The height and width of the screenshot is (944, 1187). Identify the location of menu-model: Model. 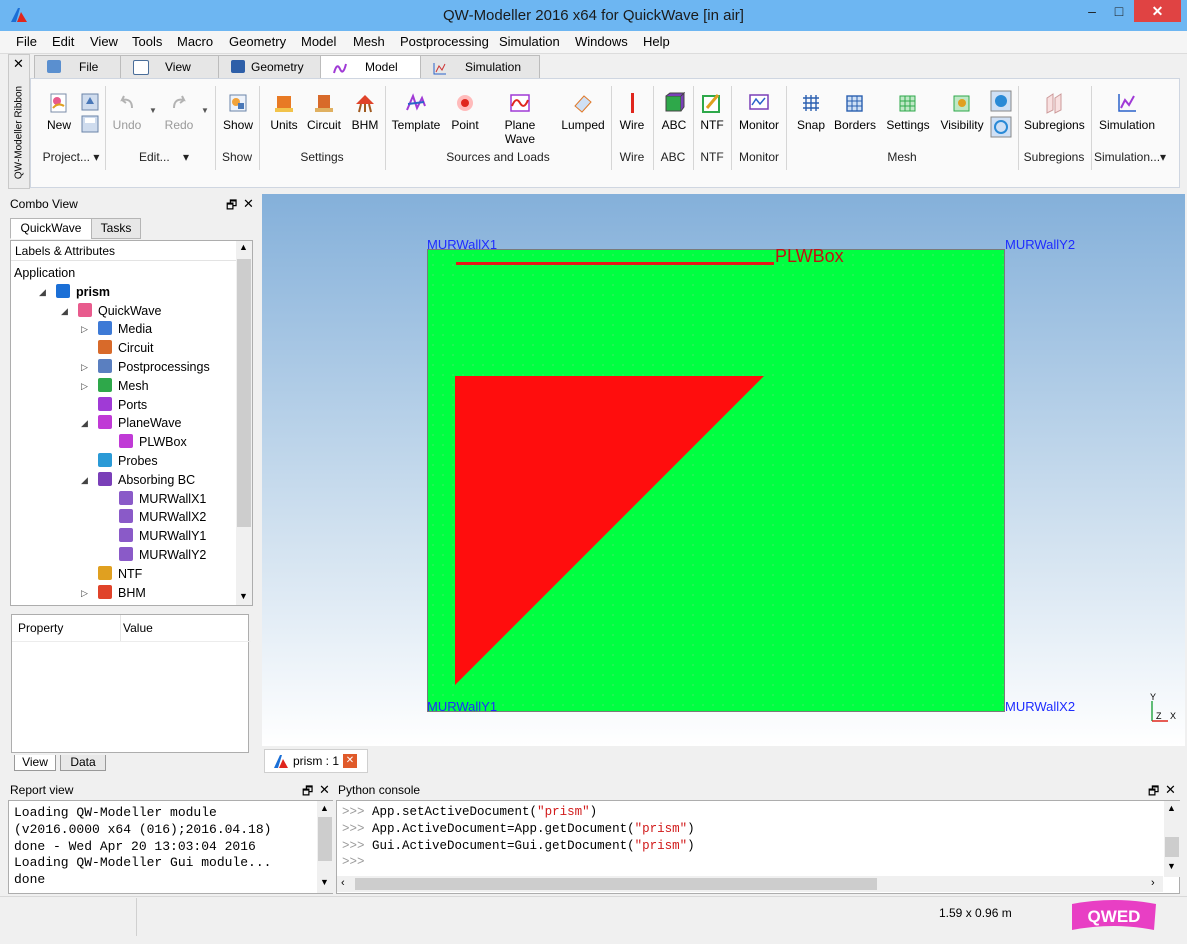
(318, 41).